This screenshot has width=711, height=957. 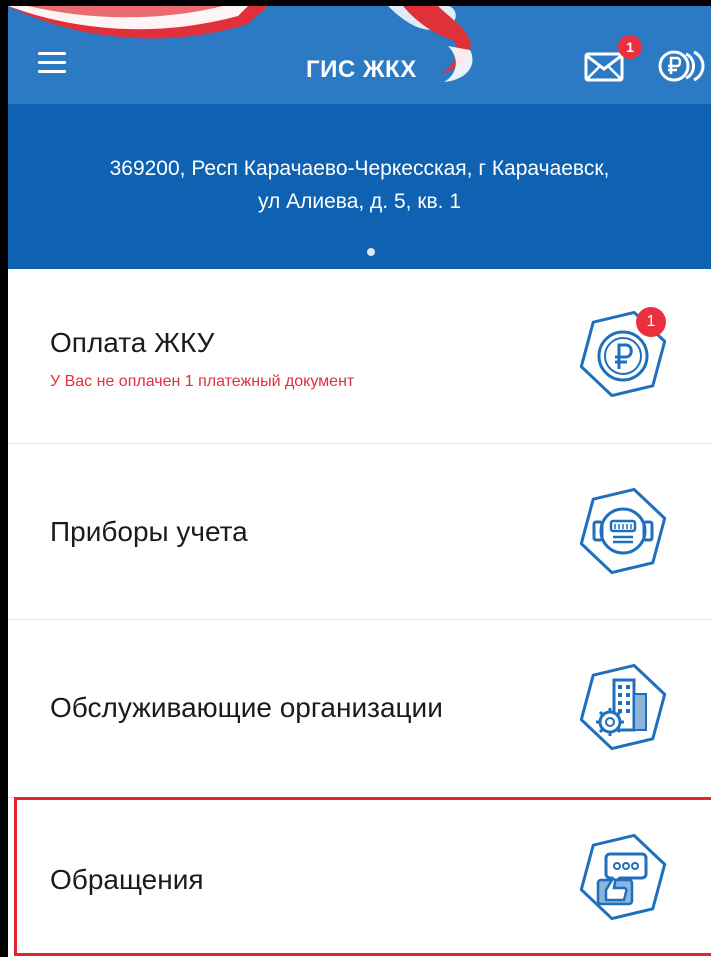 What do you see at coordinates (605, 67) in the screenshot?
I see `mail-icon` at bounding box center [605, 67].